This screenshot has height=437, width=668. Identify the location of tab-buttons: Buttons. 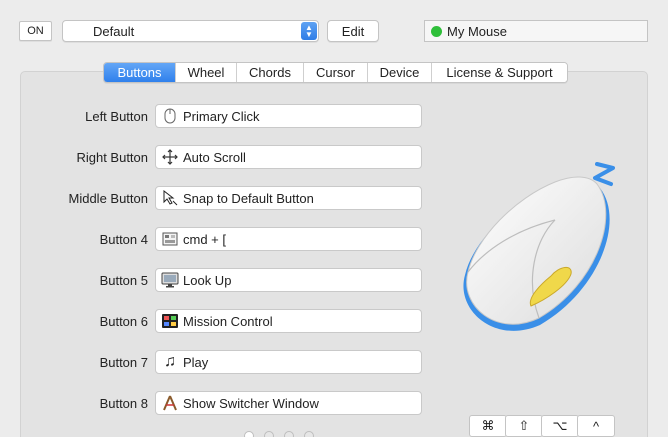
(140, 72).